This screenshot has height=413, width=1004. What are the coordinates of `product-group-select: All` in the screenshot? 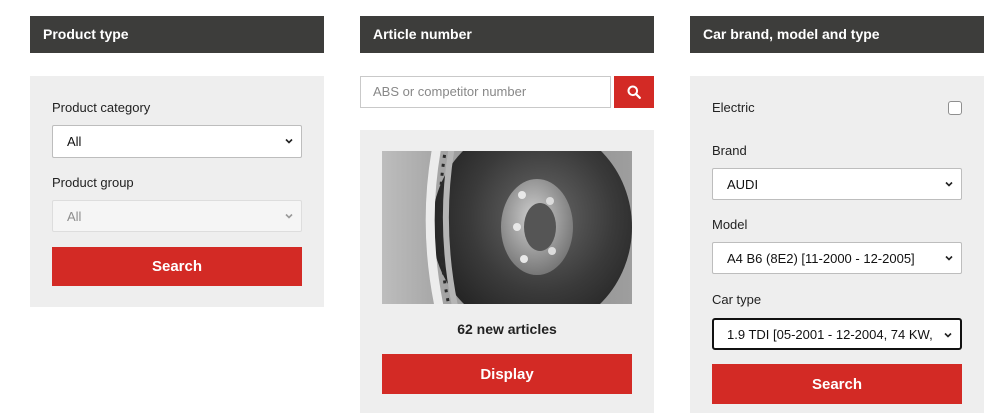 It's located at (177, 216).